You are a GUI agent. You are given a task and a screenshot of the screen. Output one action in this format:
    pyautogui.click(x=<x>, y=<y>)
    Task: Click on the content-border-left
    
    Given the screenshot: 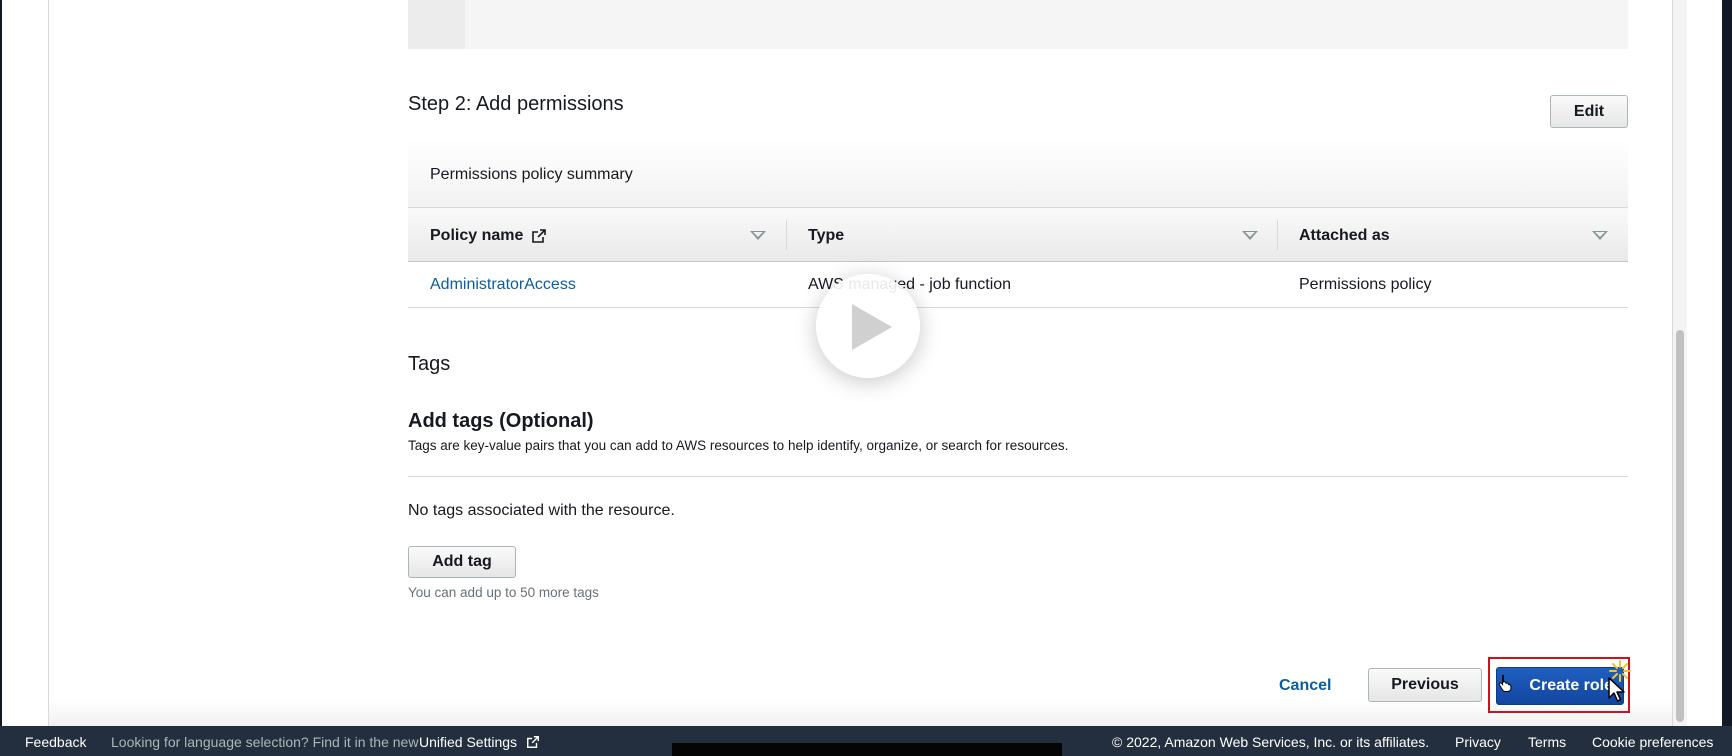 What is the action you would take?
    pyautogui.click(x=48, y=363)
    